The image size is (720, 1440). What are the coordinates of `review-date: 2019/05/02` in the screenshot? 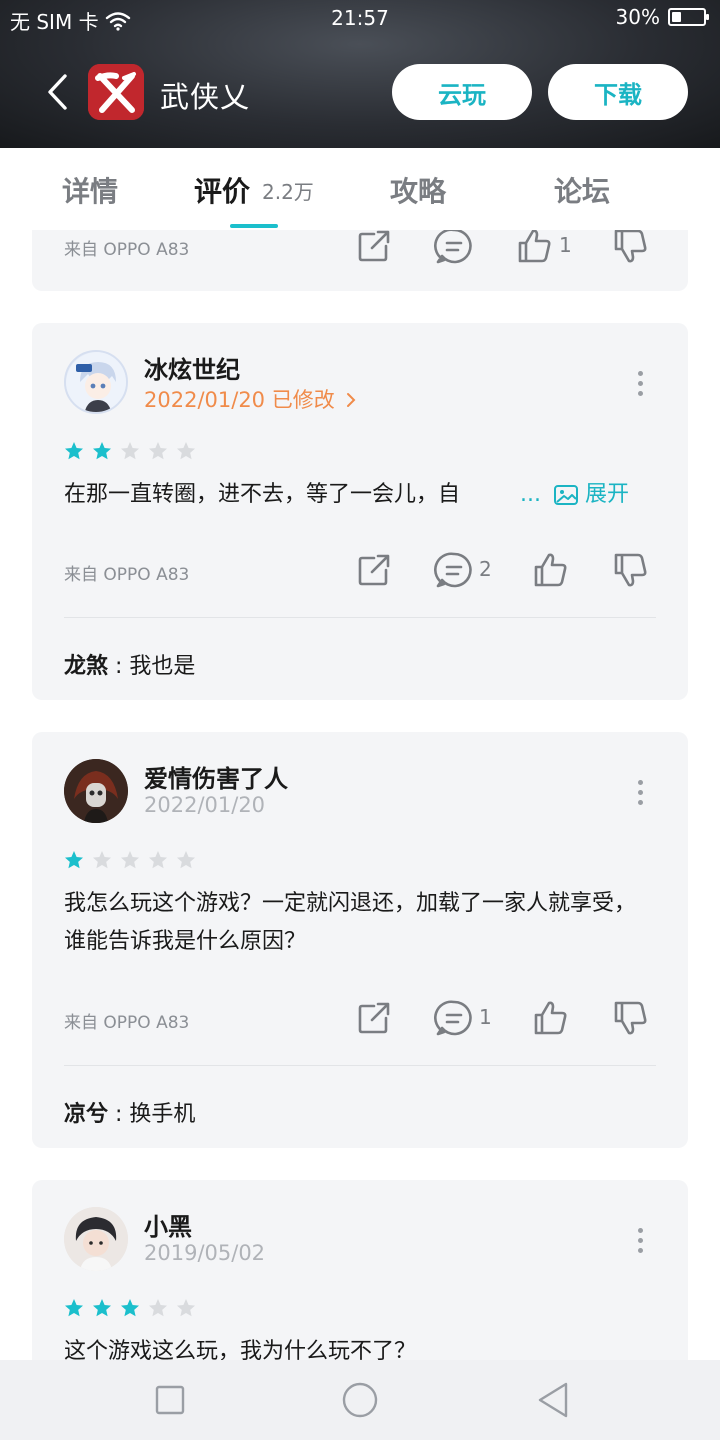 It's located at (205, 1253).